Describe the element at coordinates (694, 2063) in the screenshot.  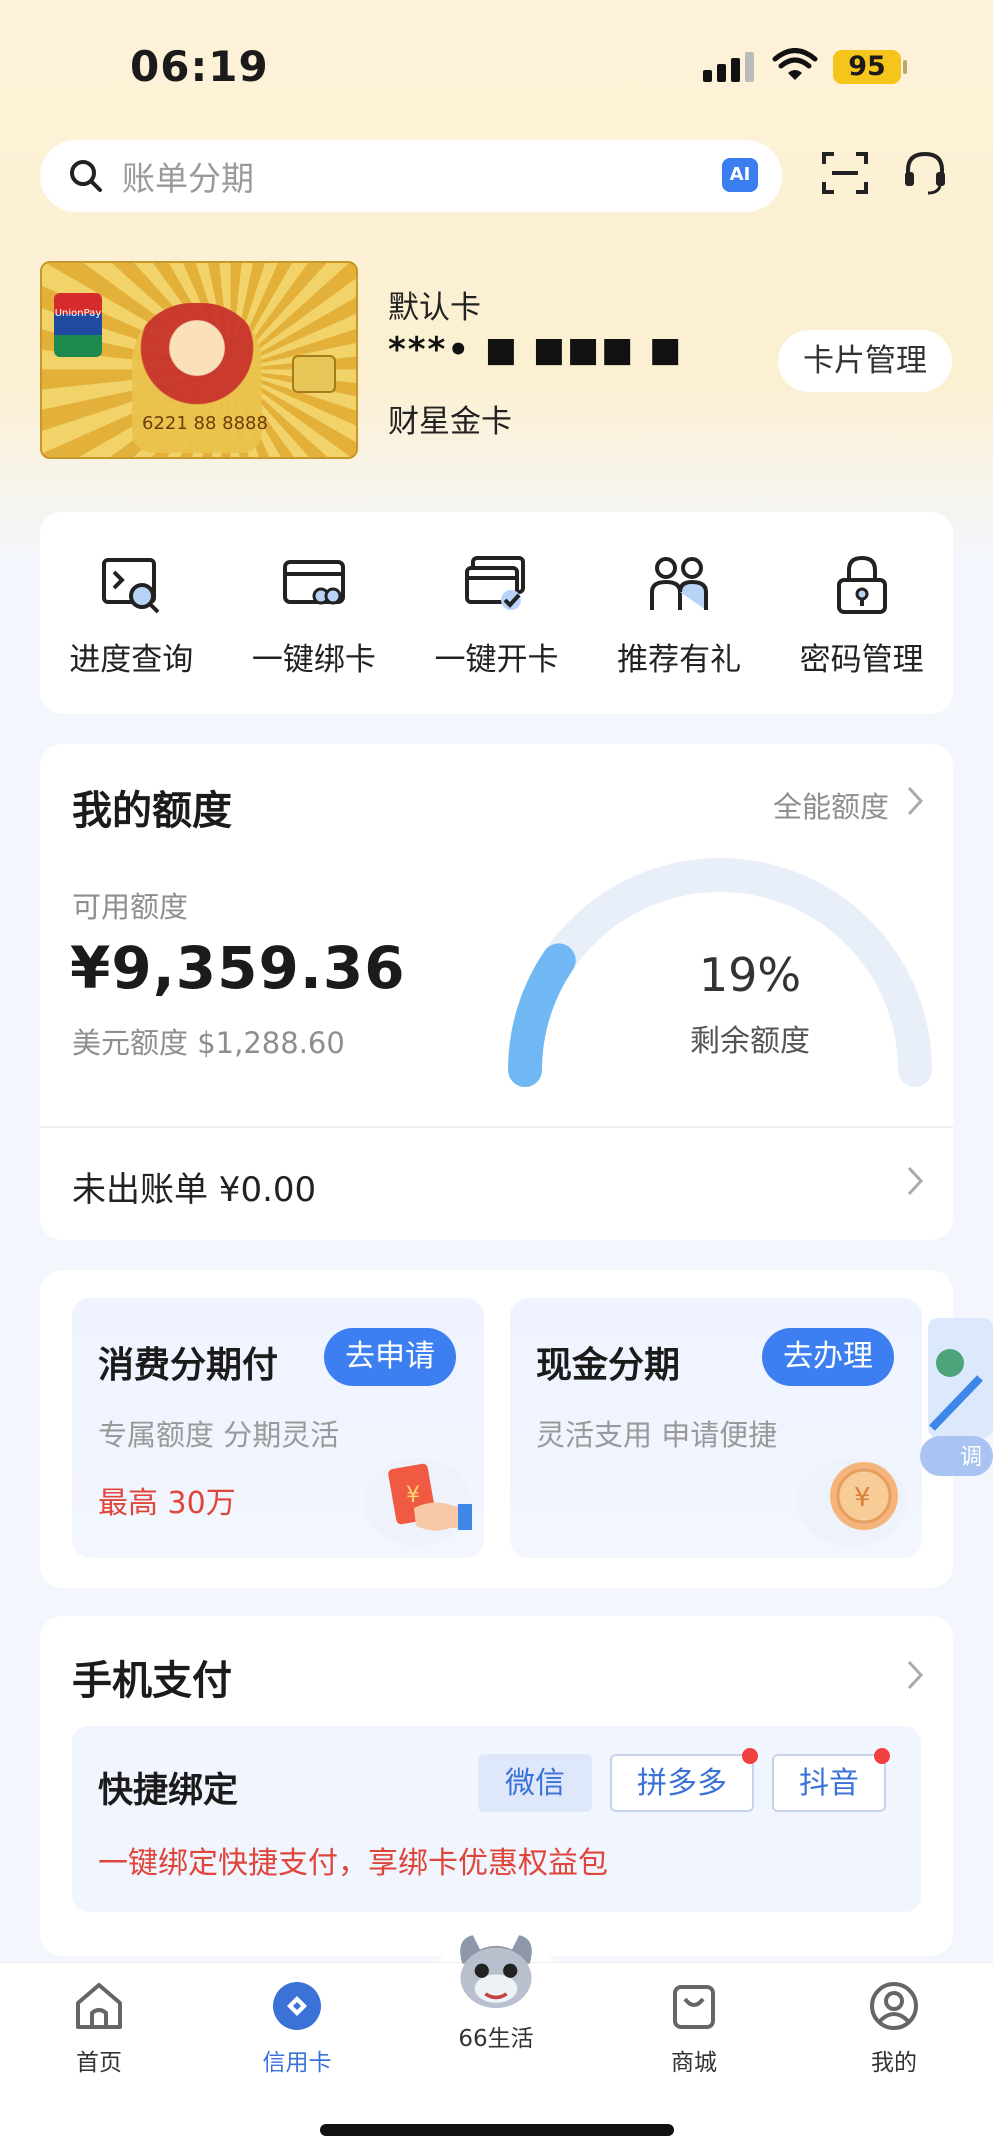
I see `tab-label: 商城` at that location.